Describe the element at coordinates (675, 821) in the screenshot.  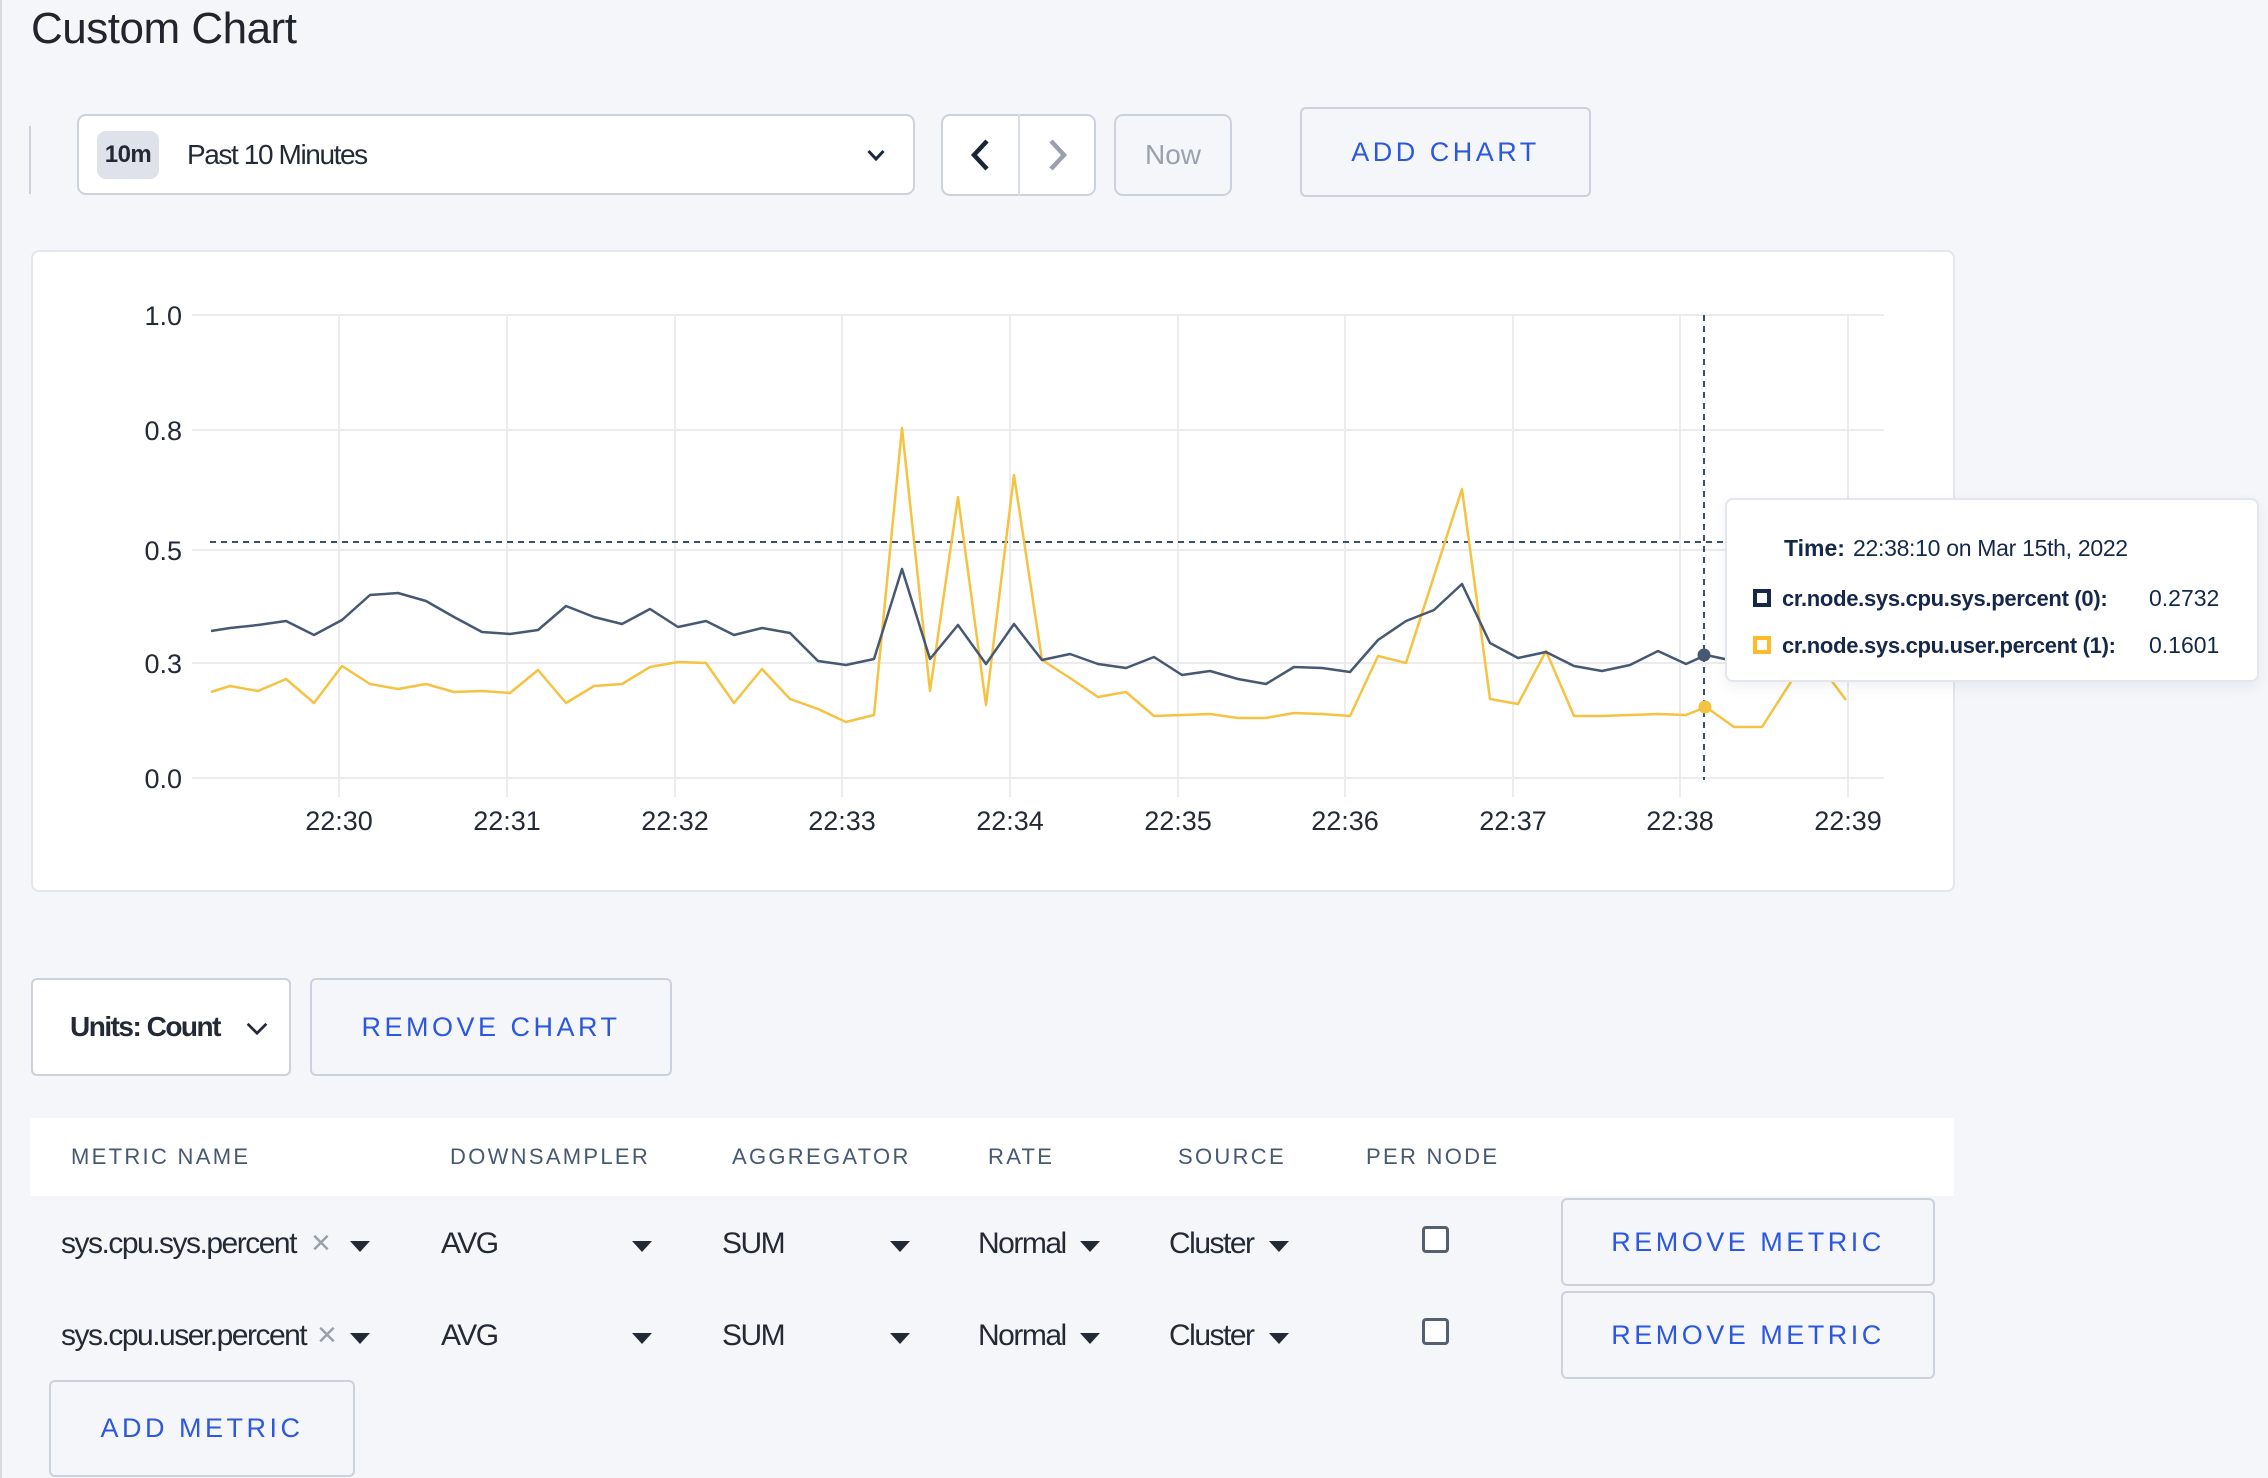
I see `svg-text: 22:32` at that location.